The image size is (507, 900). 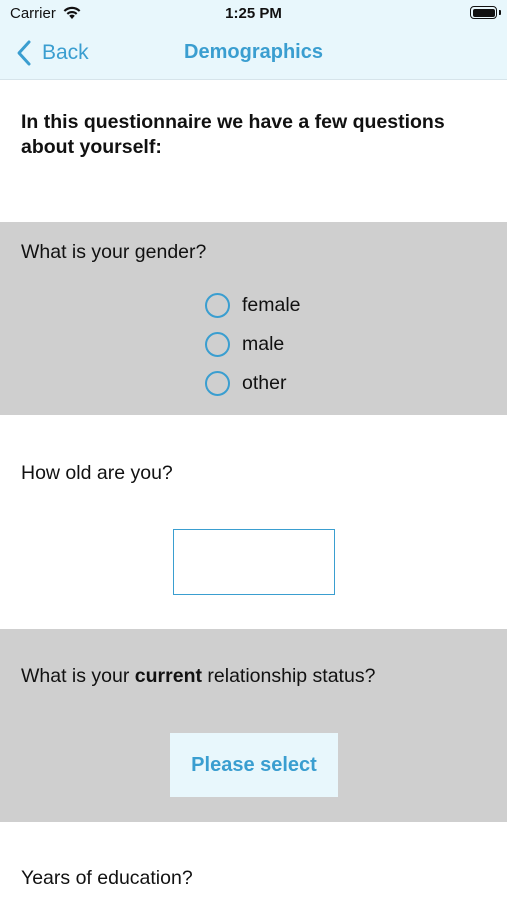 What do you see at coordinates (264, 383) in the screenshot?
I see `radio-label: other` at bounding box center [264, 383].